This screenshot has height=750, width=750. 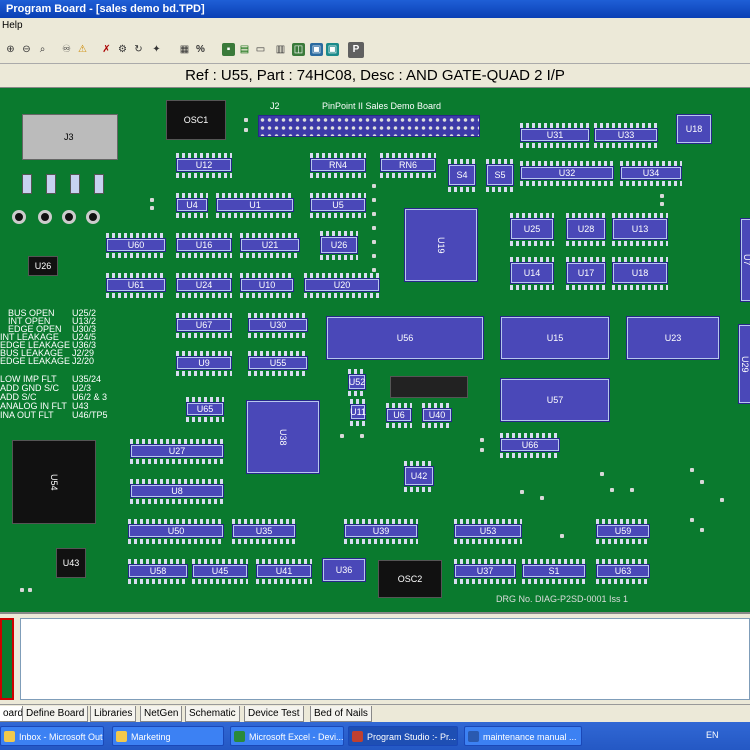 I want to click on chip-u23: U23, so click(x=673, y=338).